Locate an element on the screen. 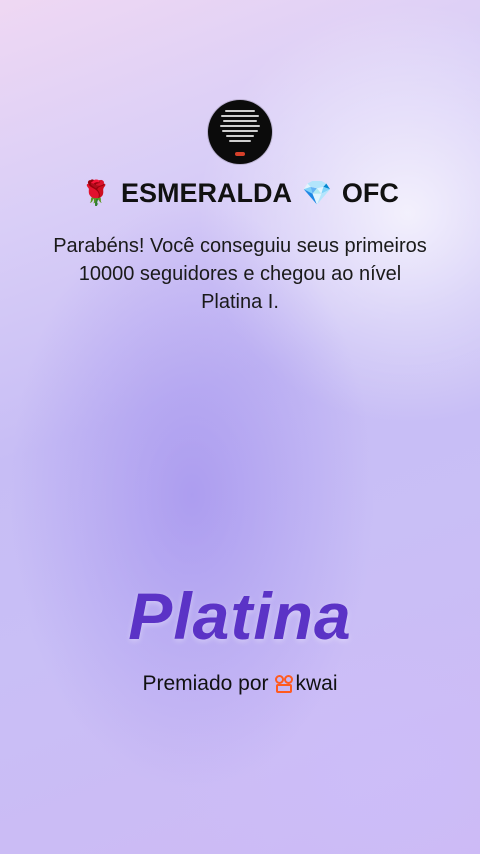  kwai-brand: kwai is located at coordinates (306, 684).